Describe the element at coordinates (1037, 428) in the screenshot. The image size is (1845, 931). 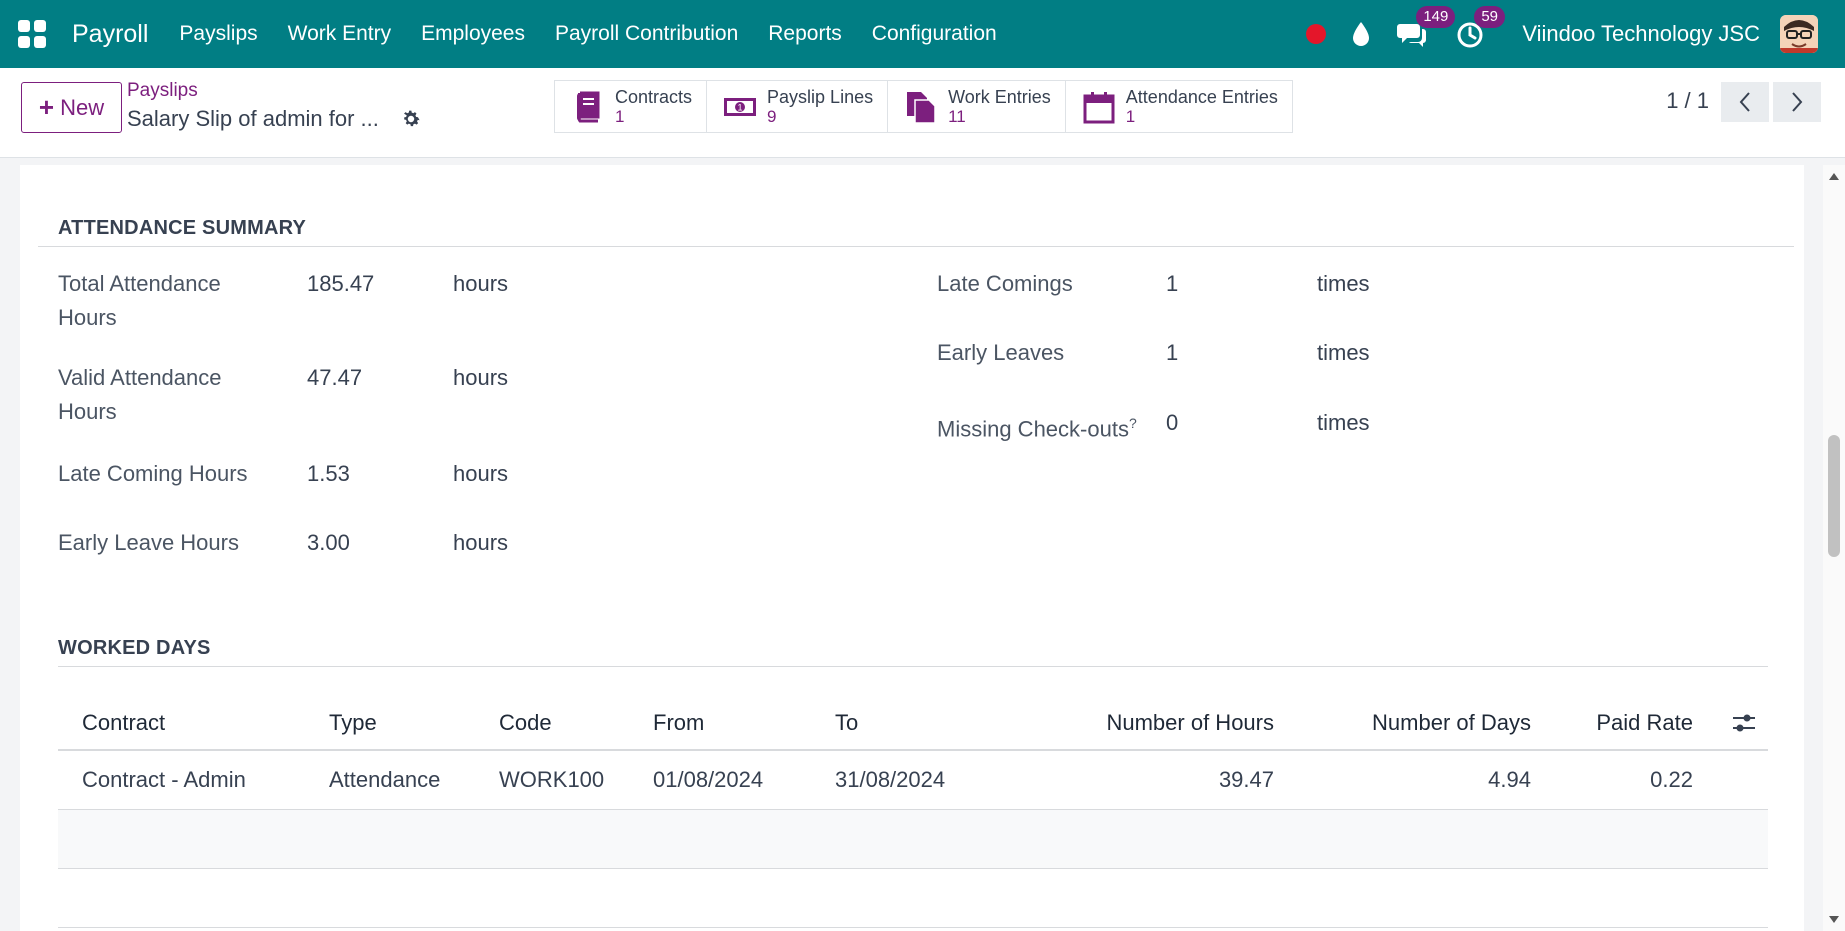
I see `missing-check-outs-label: Missing Check-outs?` at that location.